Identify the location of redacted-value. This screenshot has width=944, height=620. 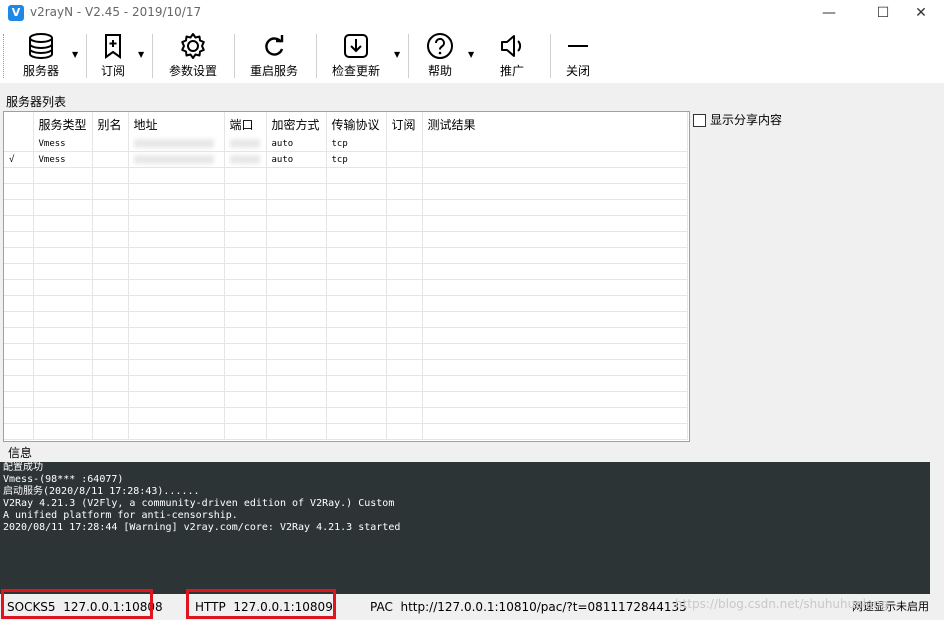
(244, 159).